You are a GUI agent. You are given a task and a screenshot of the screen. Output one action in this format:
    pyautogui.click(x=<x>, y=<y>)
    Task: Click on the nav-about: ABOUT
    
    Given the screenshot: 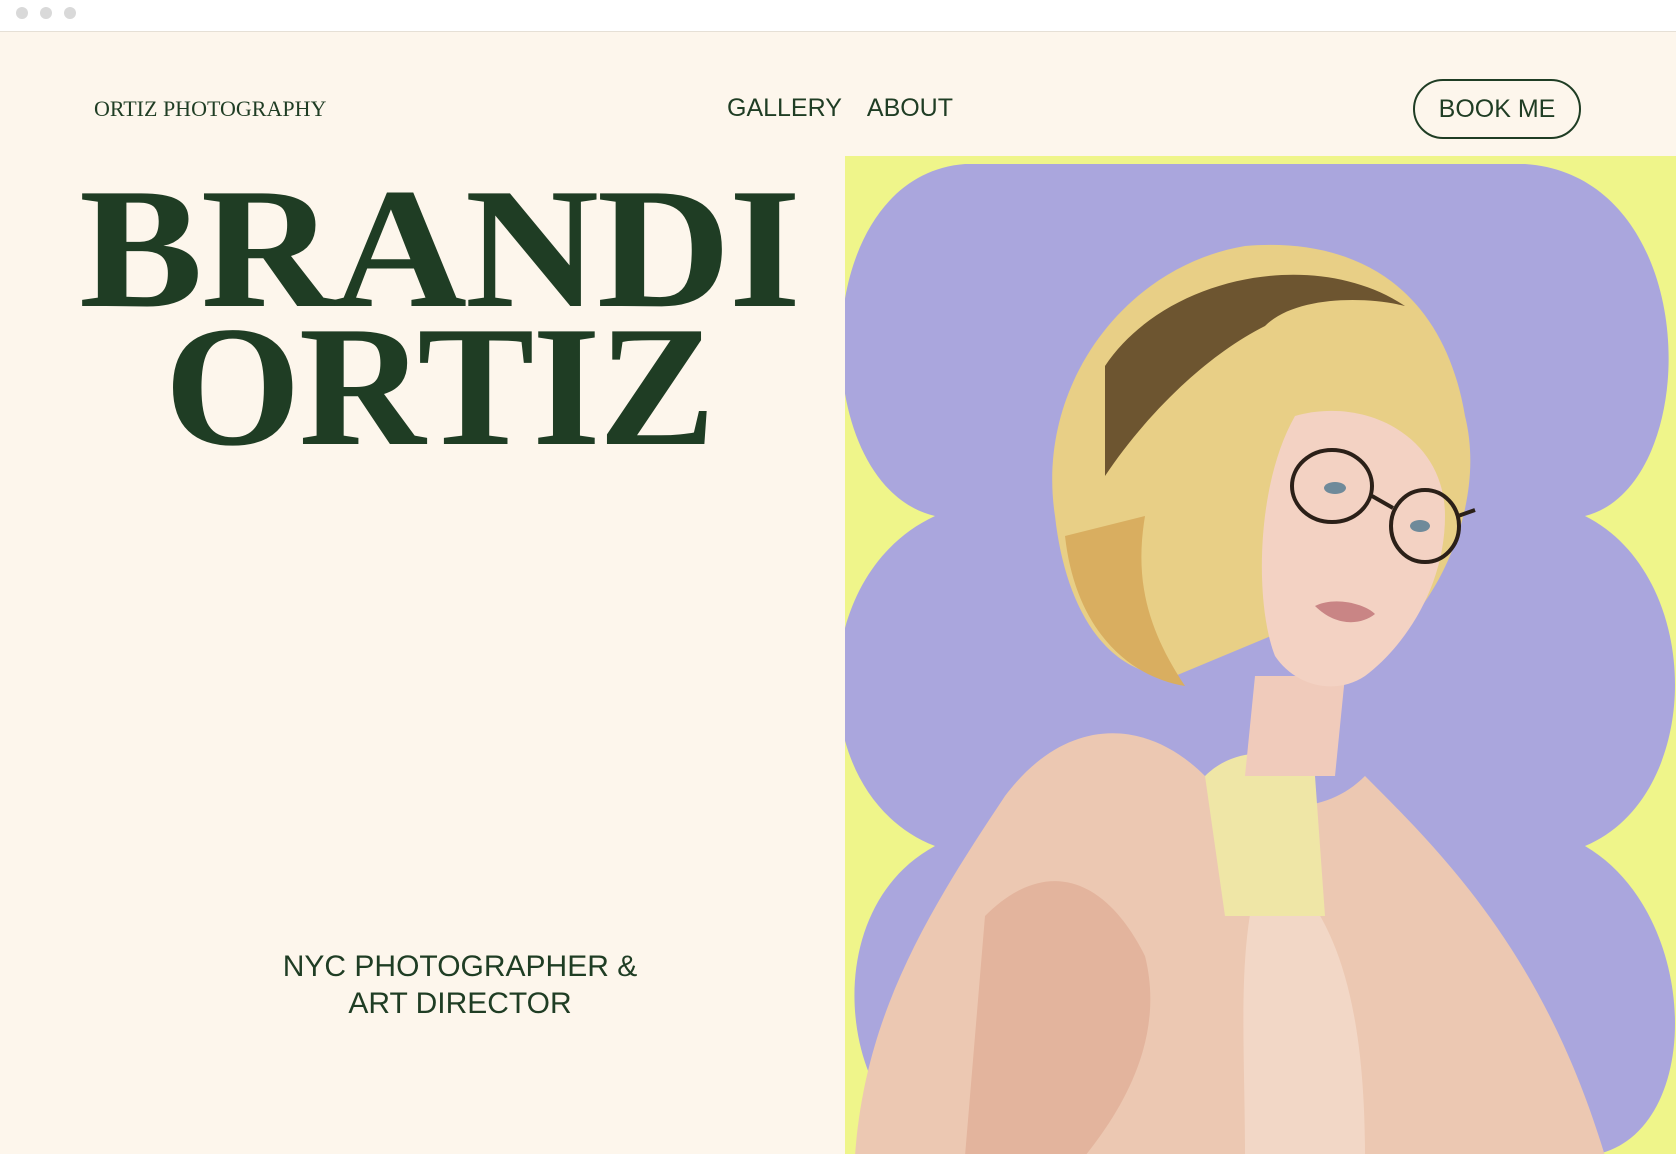 What is the action you would take?
    pyautogui.click(x=910, y=108)
    